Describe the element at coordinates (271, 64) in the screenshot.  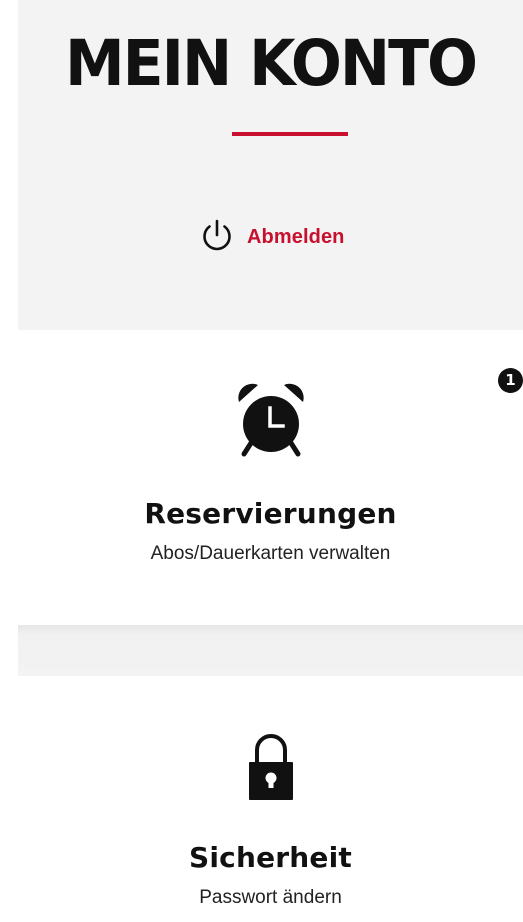
I see `page-title: MEIN KONTO` at that location.